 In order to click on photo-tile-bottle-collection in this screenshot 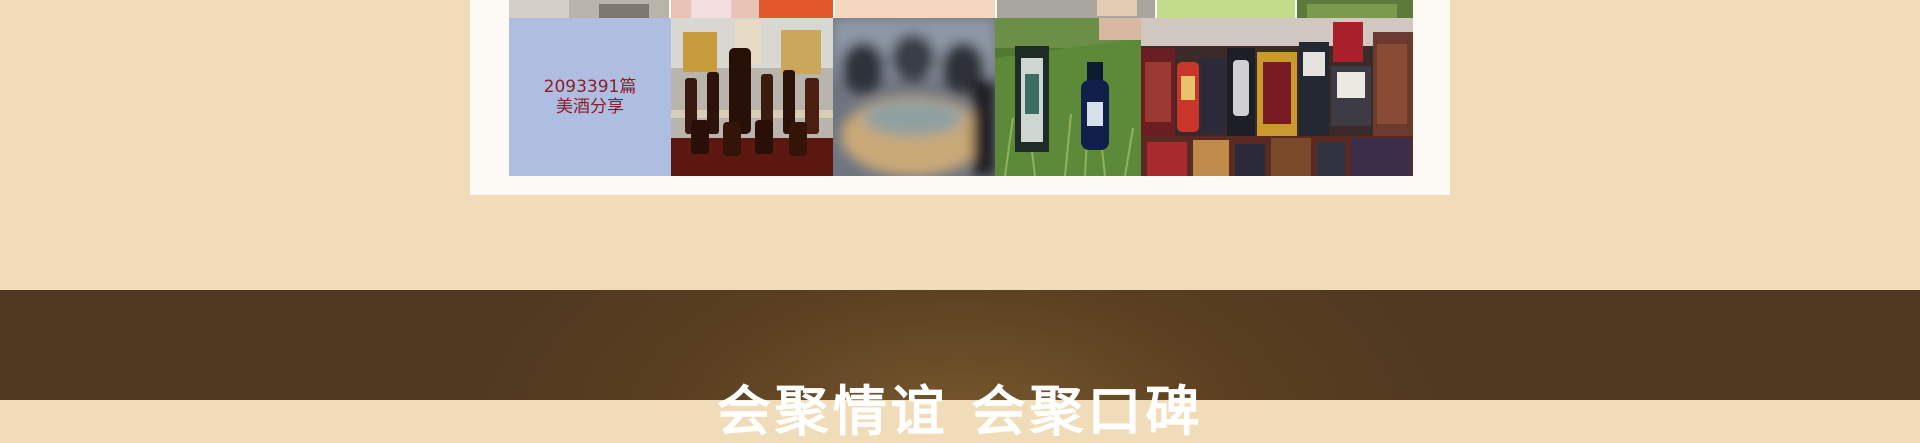, I will do `click(752, 97)`.